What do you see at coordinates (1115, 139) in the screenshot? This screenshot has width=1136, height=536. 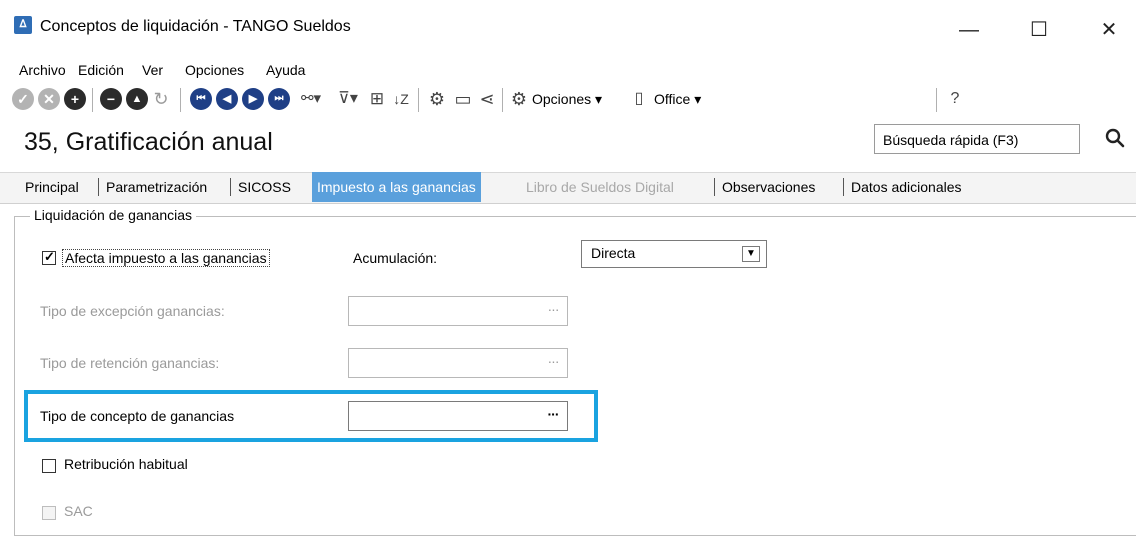 I see `search-icon` at bounding box center [1115, 139].